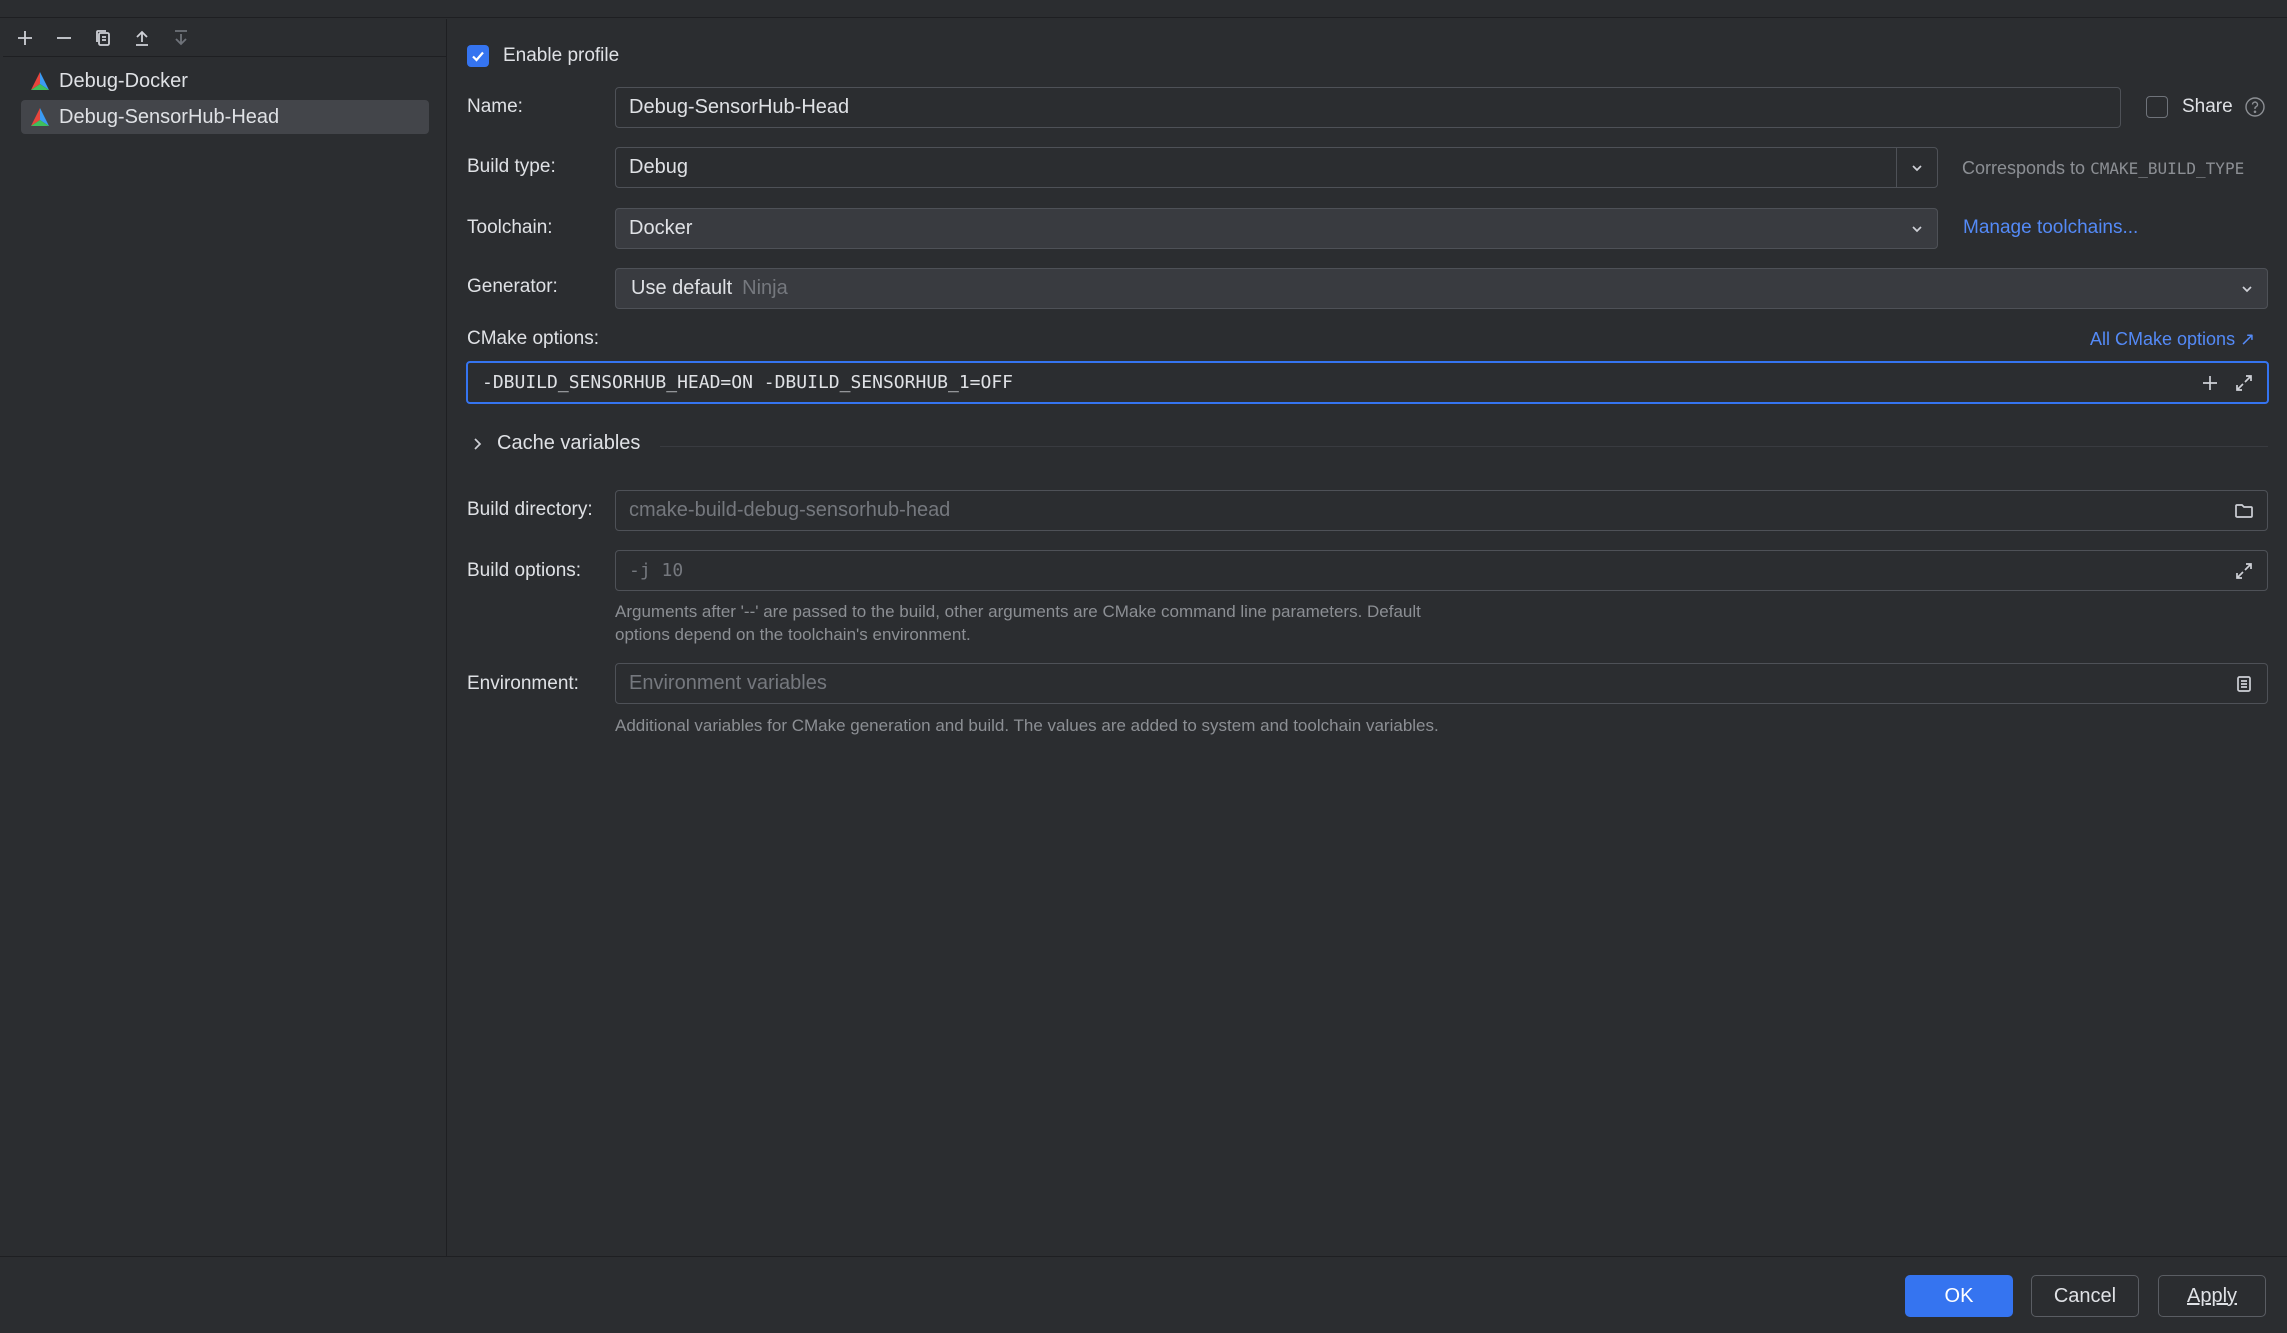 This screenshot has height=1333, width=2287. Describe the element at coordinates (533, 338) in the screenshot. I see `cmake-options-label: CMake options:` at that location.